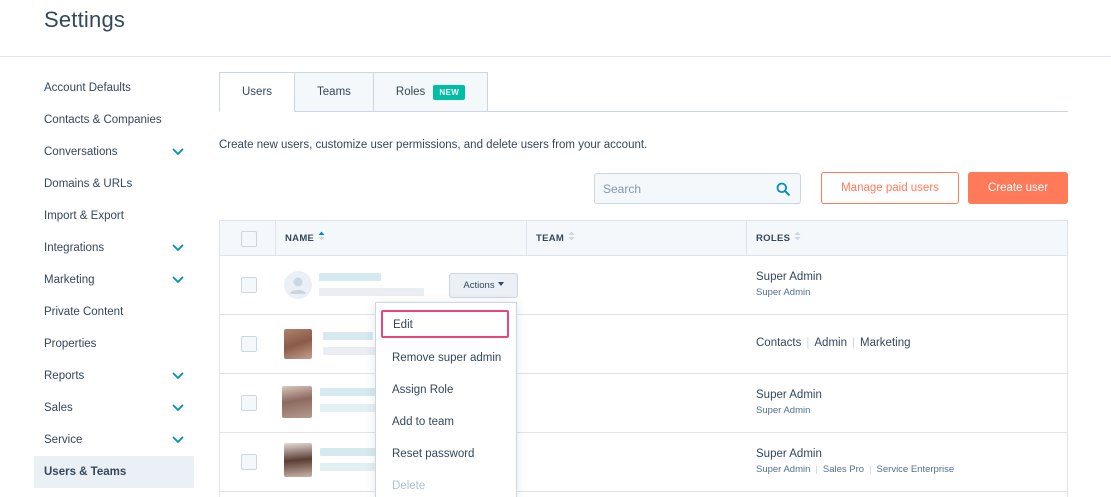 Image resolution: width=1111 pixels, height=497 pixels. What do you see at coordinates (114, 248) in the screenshot?
I see `sidebar-item-integrations: Integrations` at bounding box center [114, 248].